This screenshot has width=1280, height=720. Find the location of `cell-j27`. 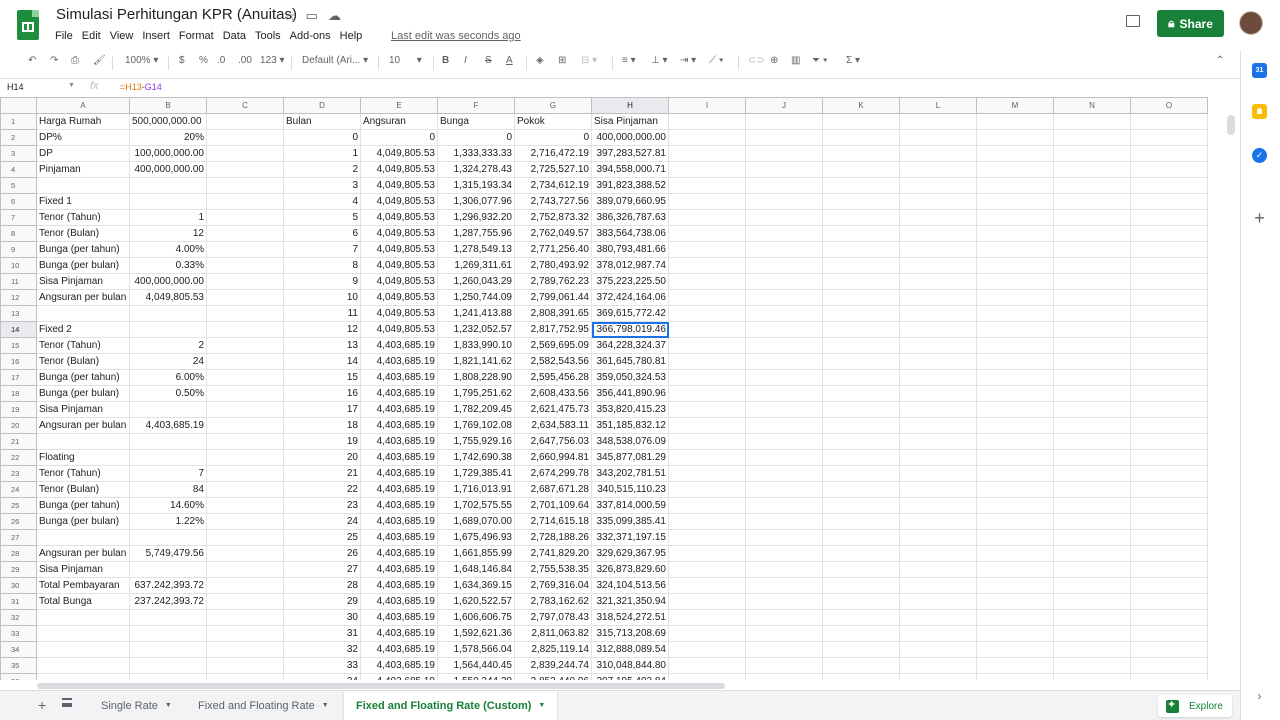

cell-j27 is located at coordinates (784, 537).